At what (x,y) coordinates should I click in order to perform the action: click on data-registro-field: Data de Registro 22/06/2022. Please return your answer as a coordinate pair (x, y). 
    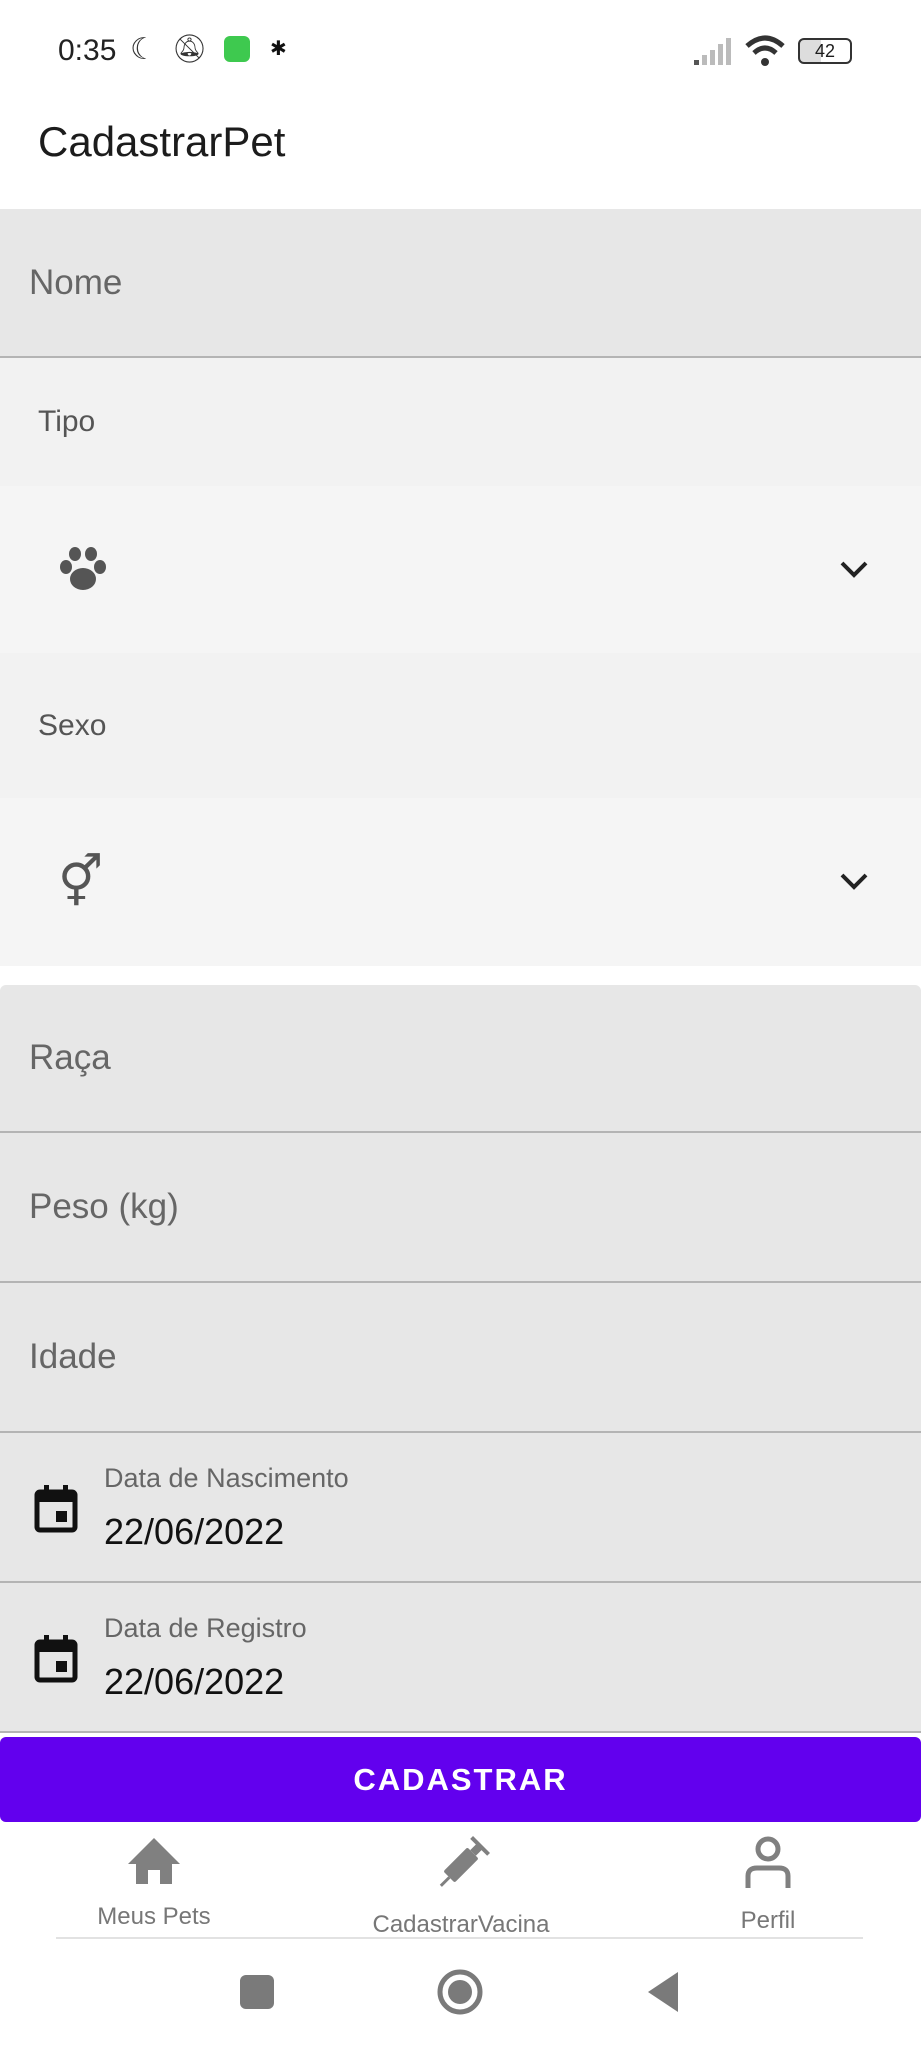
    Looking at the image, I should click on (460, 1658).